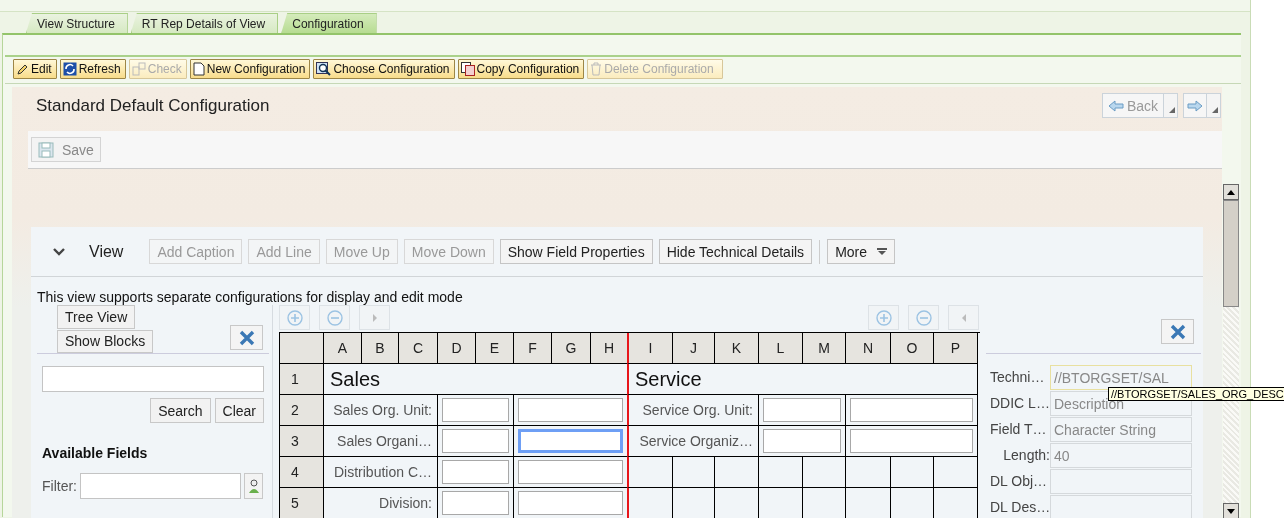 This screenshot has height=518, width=1284. Describe the element at coordinates (1196, 394) in the screenshot. I see `tooltip: //BTORGSET/SALES_ORG_DESC` at that location.